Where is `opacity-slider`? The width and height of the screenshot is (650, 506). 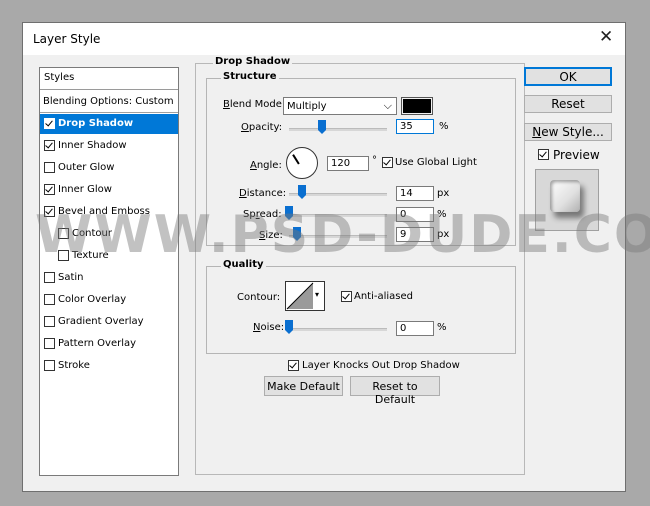 opacity-slider is located at coordinates (338, 129).